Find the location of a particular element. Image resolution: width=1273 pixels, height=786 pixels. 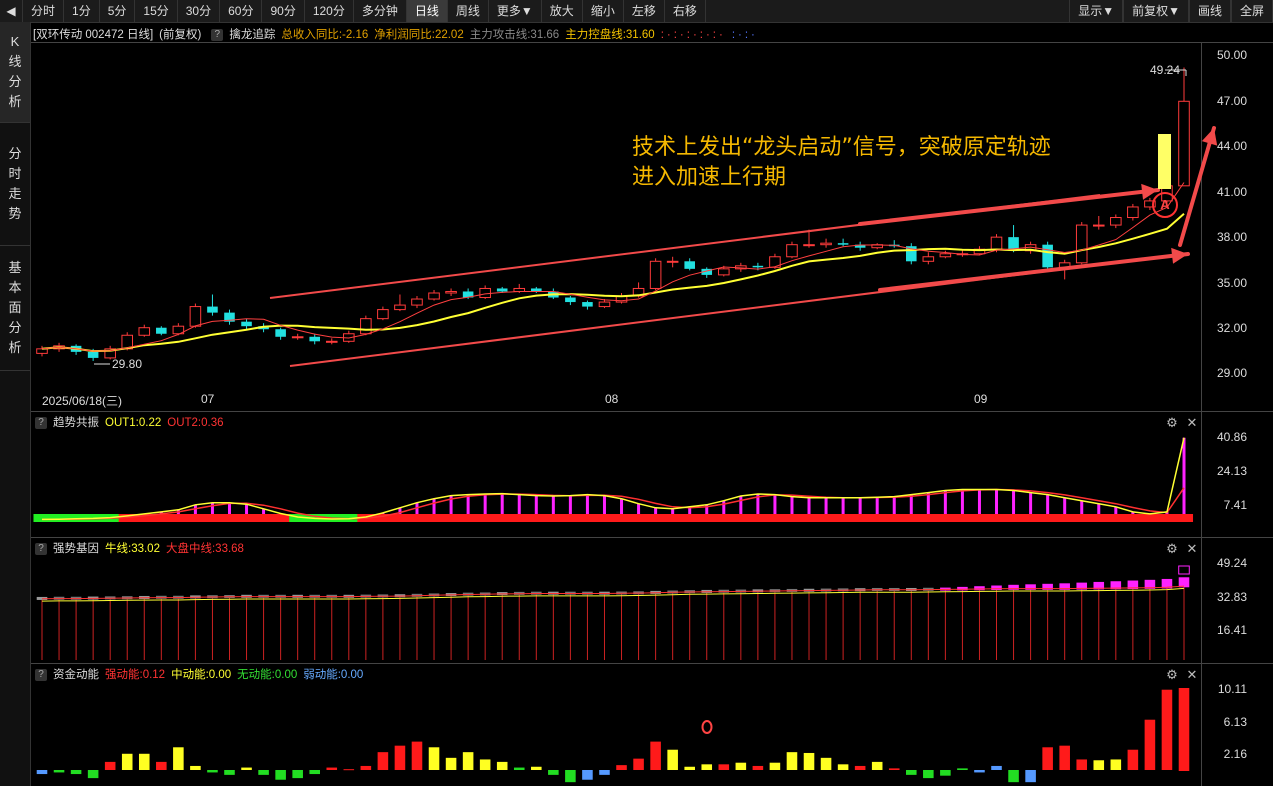

niu-line is located at coordinates (613, 594).